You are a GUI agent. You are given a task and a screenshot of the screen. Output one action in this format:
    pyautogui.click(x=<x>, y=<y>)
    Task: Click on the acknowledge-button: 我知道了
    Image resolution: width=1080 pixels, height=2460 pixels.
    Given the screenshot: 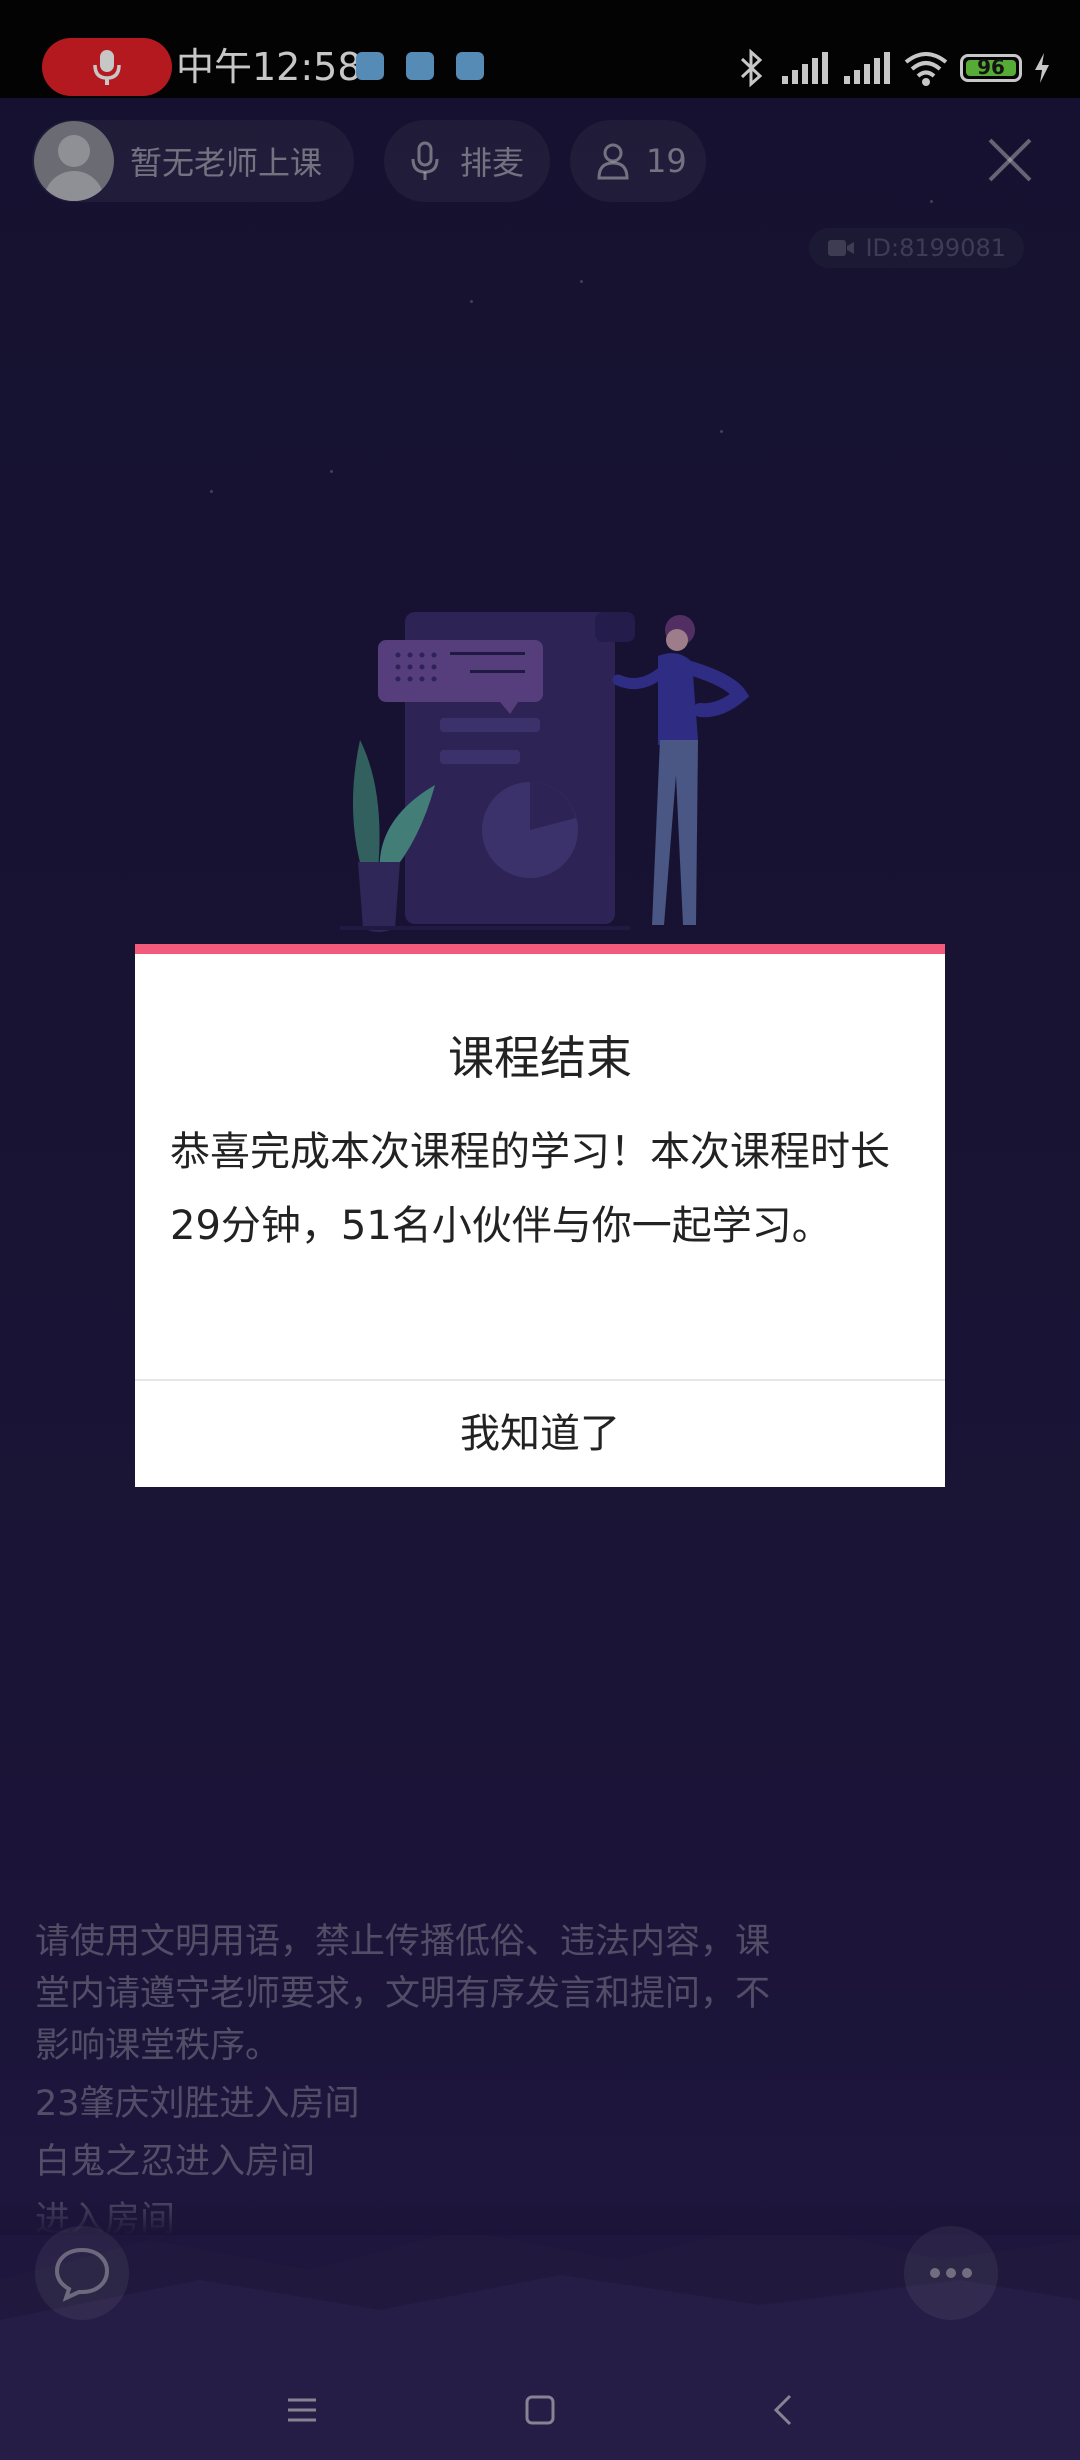 What is the action you would take?
    pyautogui.click(x=540, y=1434)
    